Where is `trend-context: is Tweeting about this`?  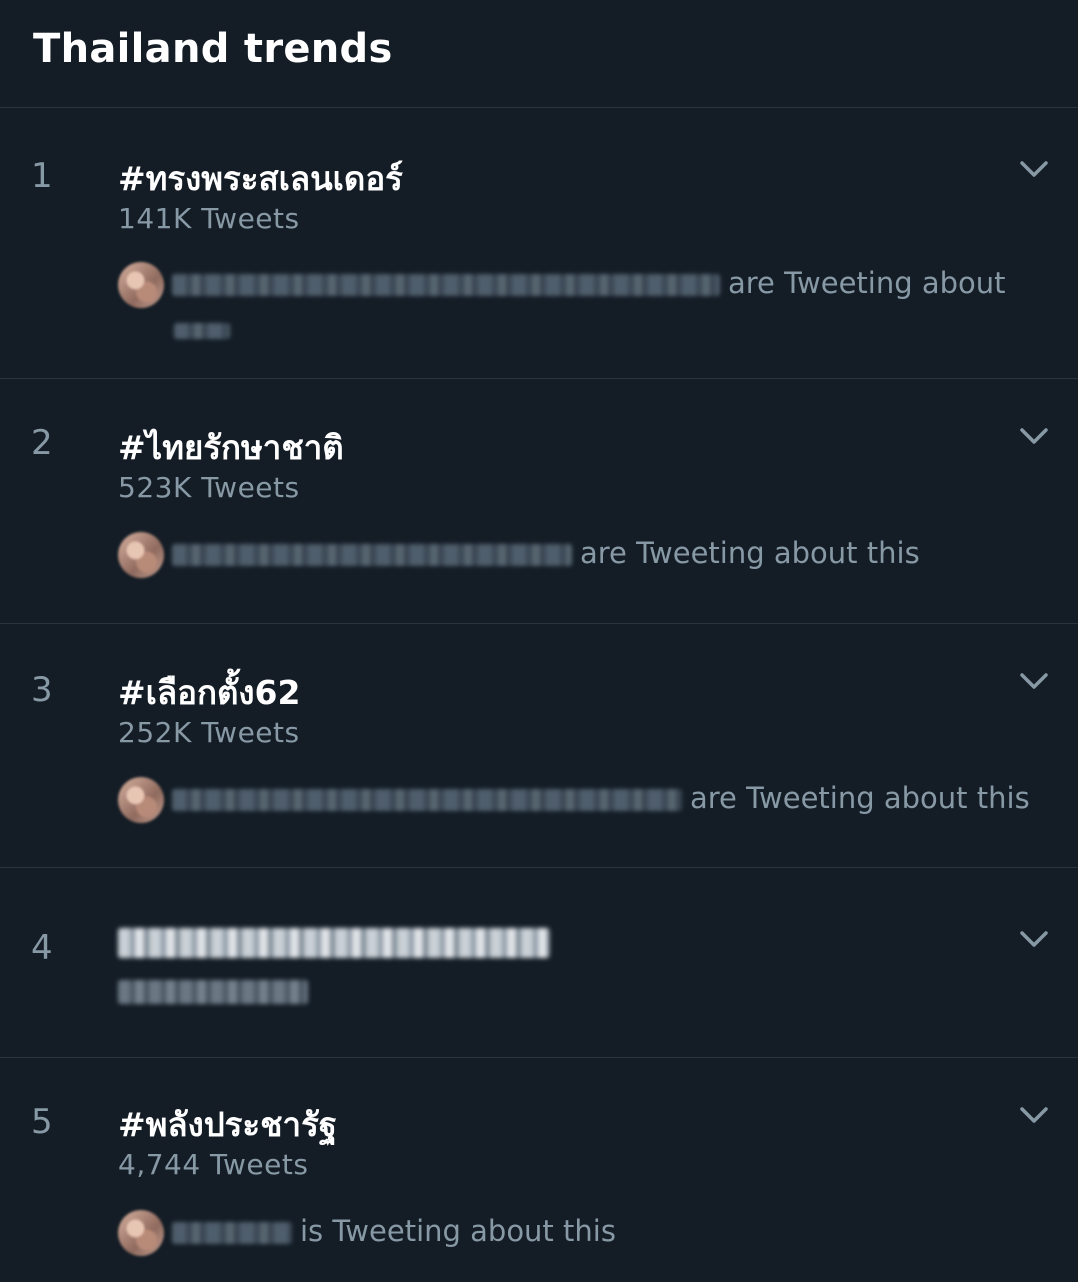 trend-context: is Tweeting about this is located at coordinates (583, 1233).